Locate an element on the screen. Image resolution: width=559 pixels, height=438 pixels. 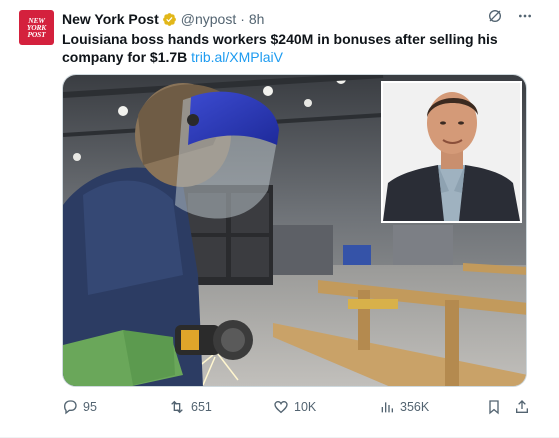
repost-count: 651 is located at coordinates (201, 407).